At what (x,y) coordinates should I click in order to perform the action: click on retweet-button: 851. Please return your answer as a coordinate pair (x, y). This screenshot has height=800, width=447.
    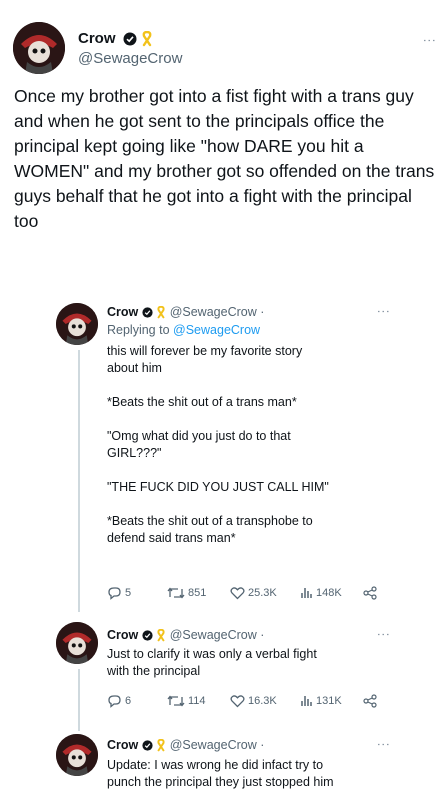
    Looking at the image, I should click on (186, 593).